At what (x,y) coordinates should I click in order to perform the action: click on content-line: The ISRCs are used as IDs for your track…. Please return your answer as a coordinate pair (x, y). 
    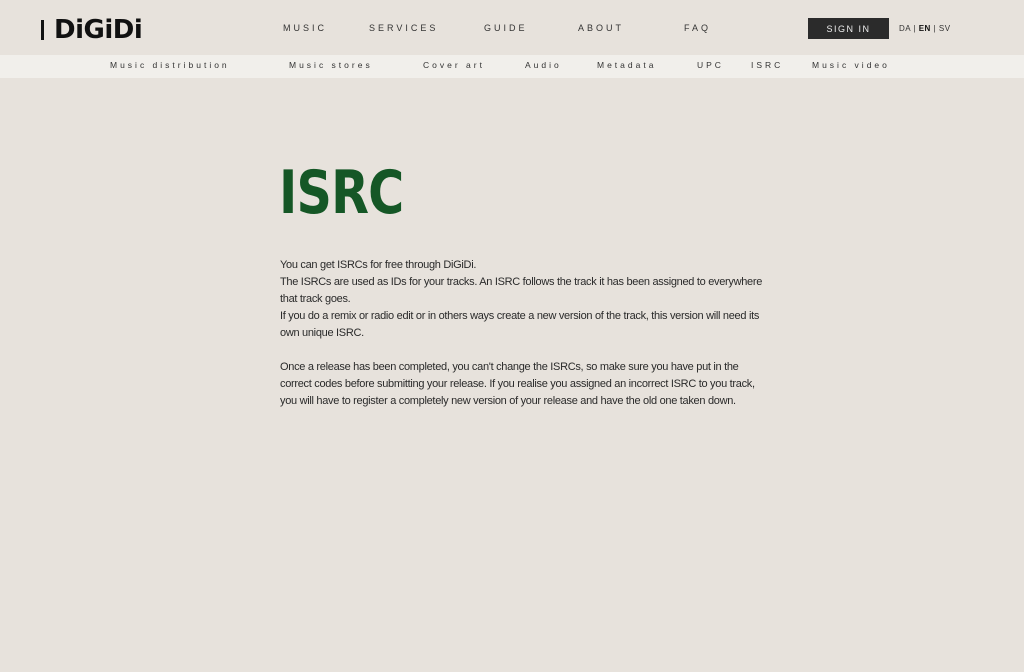
    Looking at the image, I should click on (521, 290).